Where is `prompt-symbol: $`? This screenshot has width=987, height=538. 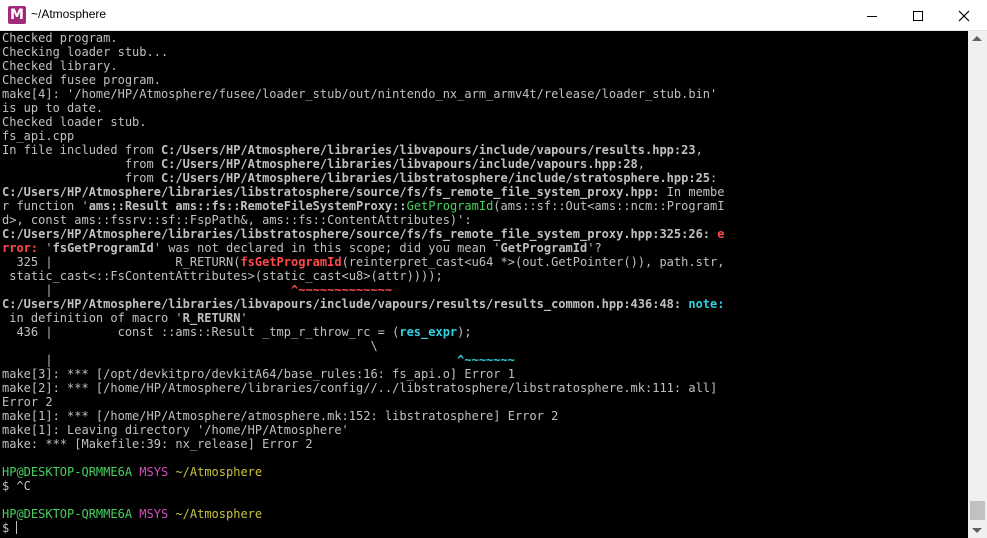
prompt-symbol: $ is located at coordinates (9, 528).